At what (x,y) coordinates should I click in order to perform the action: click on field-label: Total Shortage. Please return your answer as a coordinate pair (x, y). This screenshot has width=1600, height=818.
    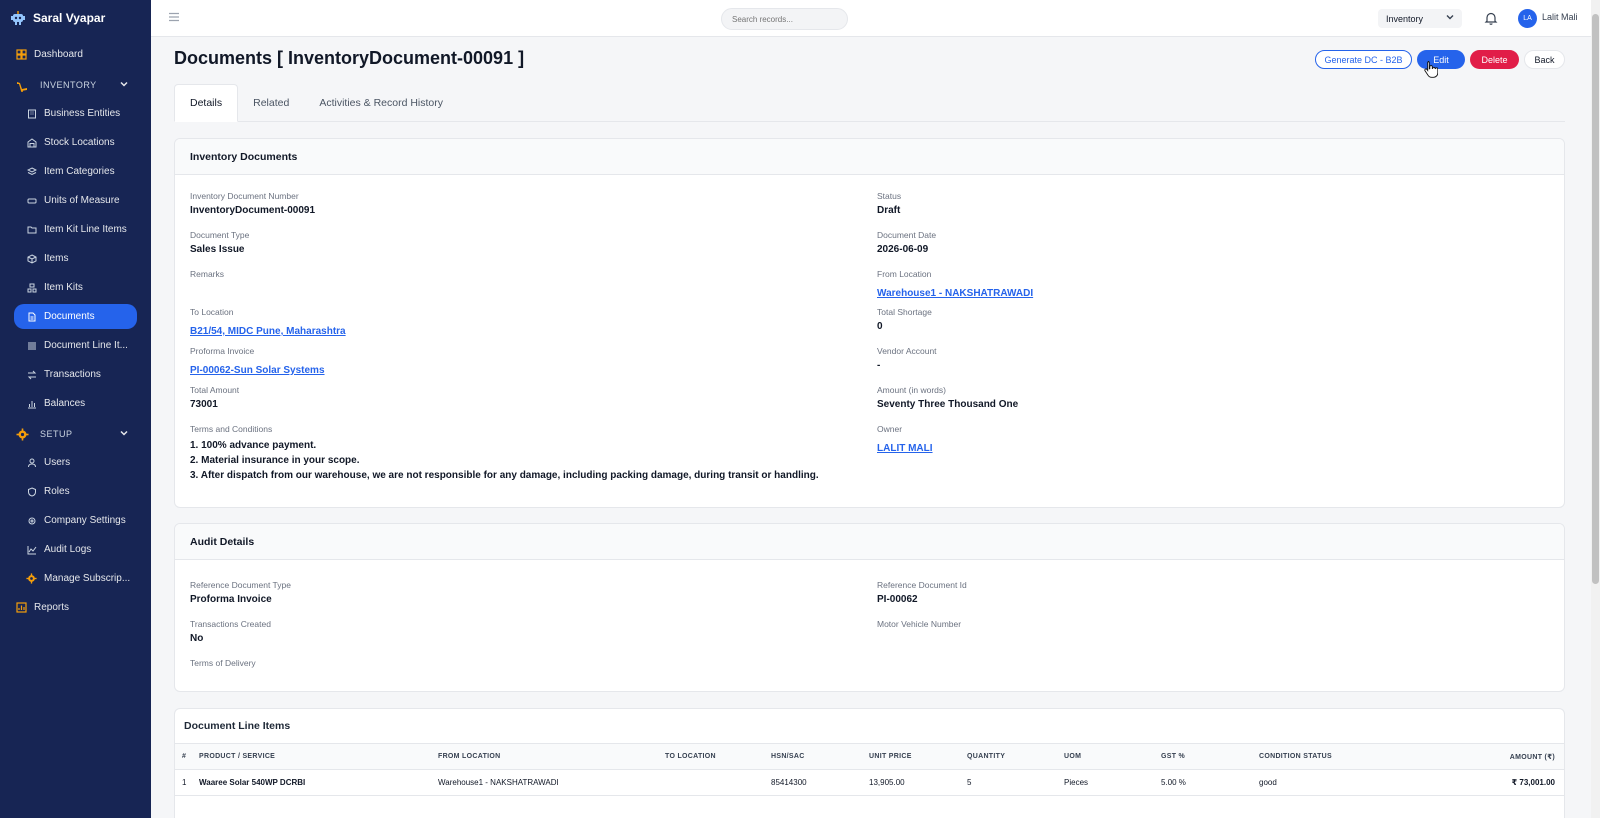
    Looking at the image, I should click on (904, 312).